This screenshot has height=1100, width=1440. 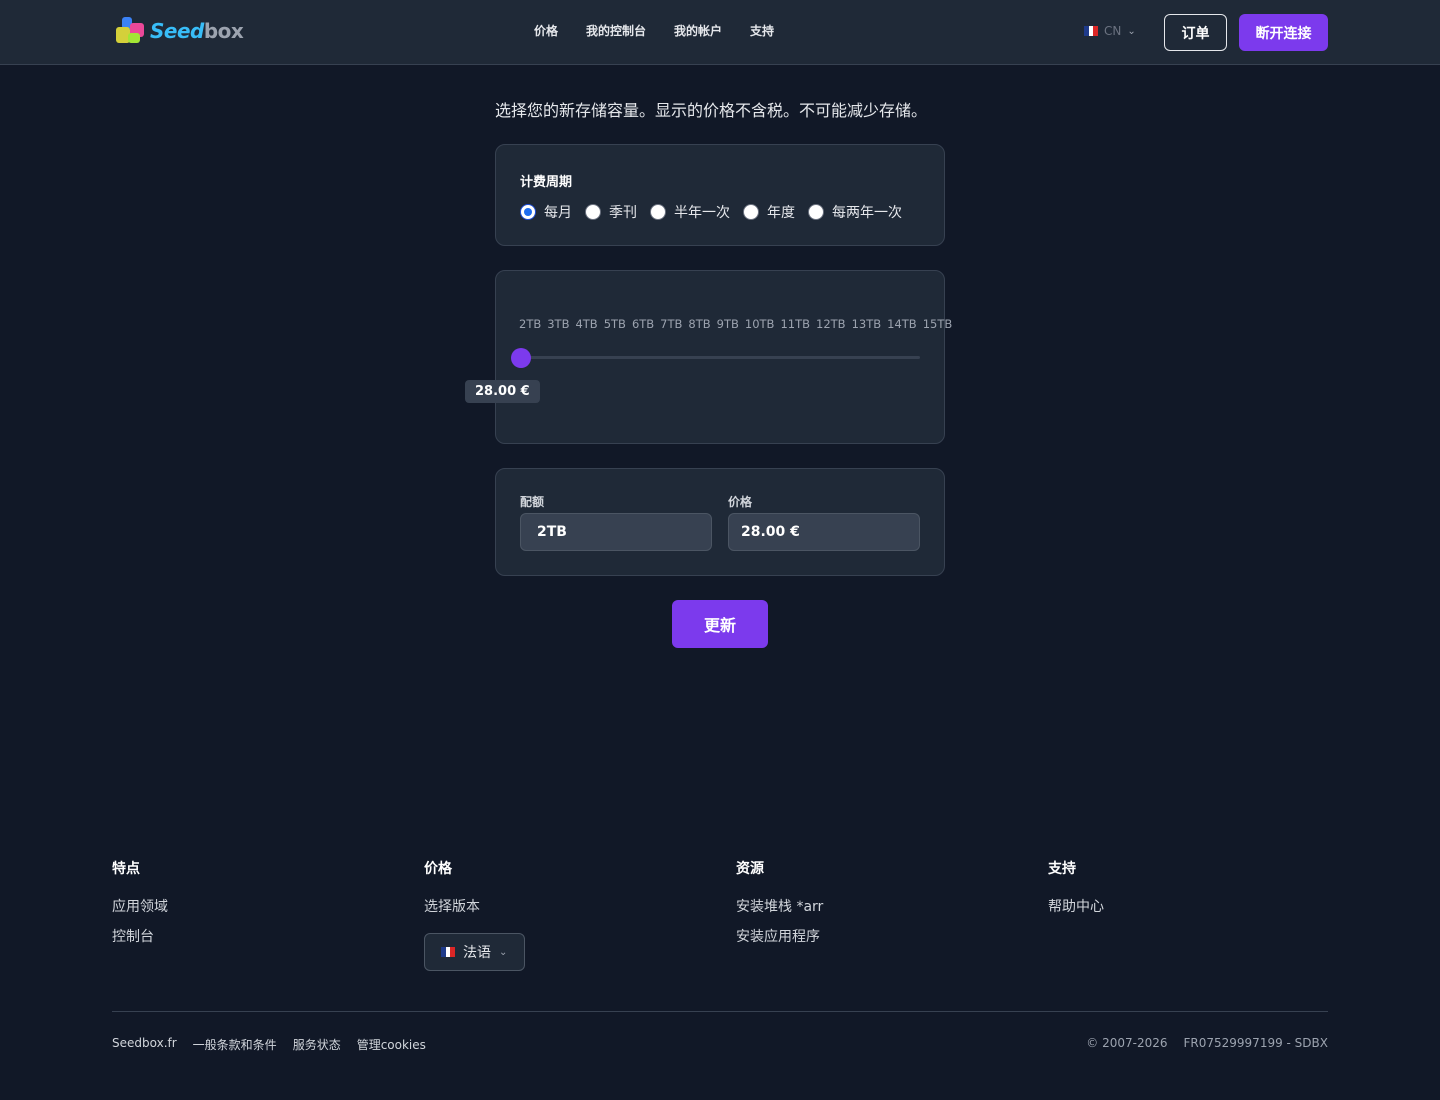 What do you see at coordinates (759, 324) in the screenshot?
I see `tick-label: 10TB` at bounding box center [759, 324].